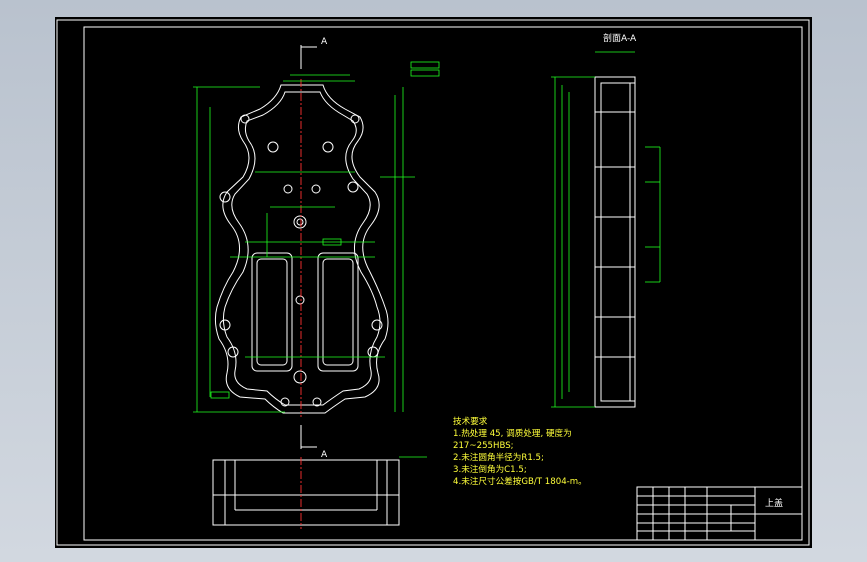 The width and height of the screenshot is (867, 562). Describe the element at coordinates (490, 469) in the screenshot. I see `tech-req-line-4: 3.未注倒角为C1.5;` at that location.